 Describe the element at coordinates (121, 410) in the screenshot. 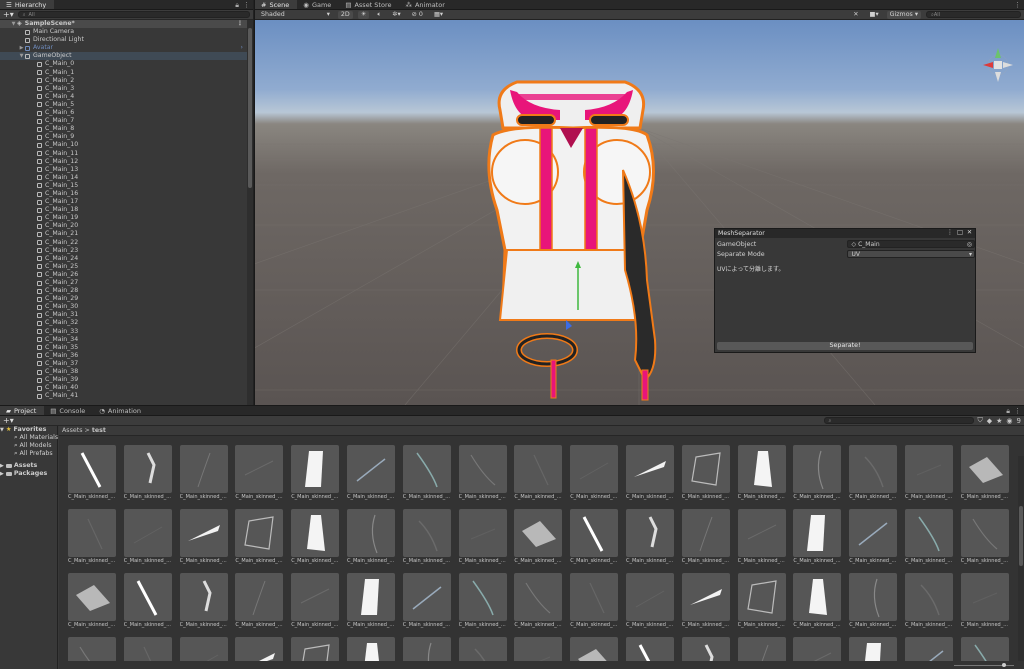

I see `tab-animation: ◔ Animation` at that location.